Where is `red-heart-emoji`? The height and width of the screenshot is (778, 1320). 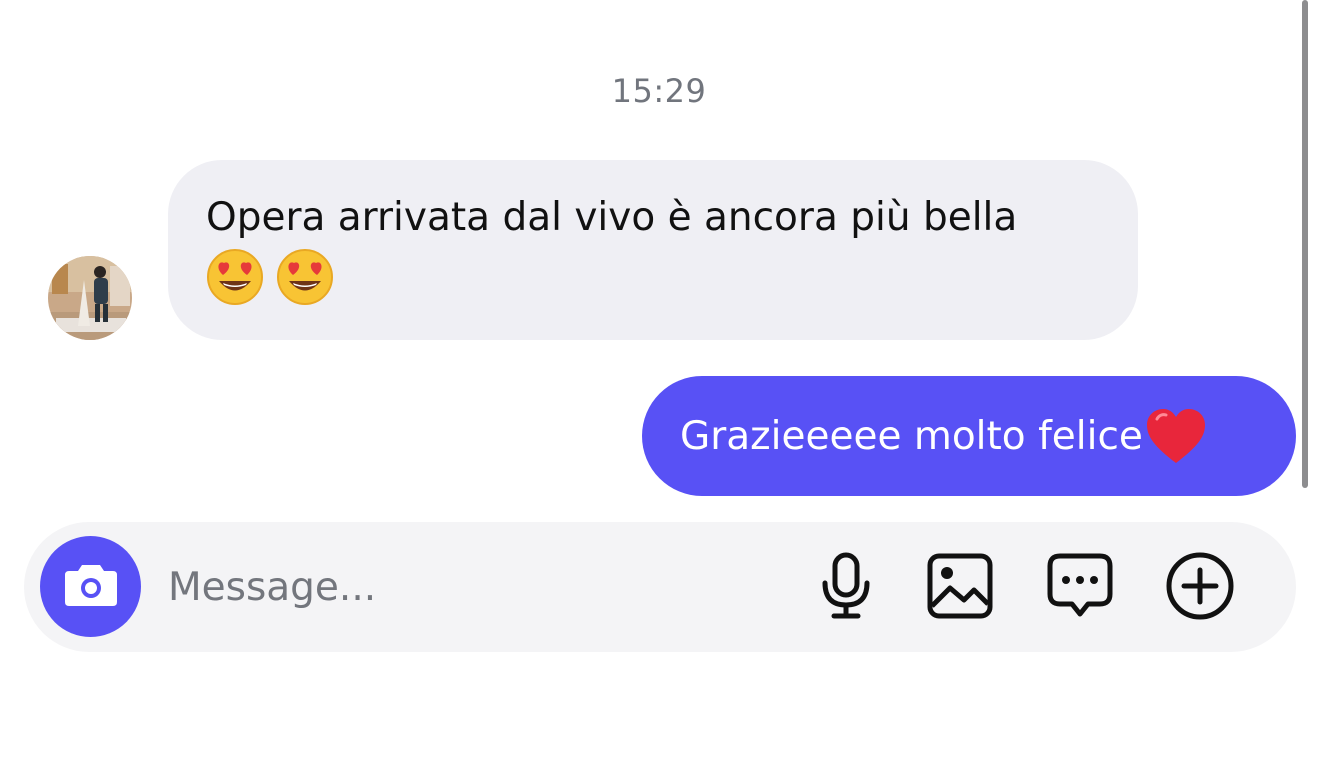 red-heart-emoji is located at coordinates (1176, 436).